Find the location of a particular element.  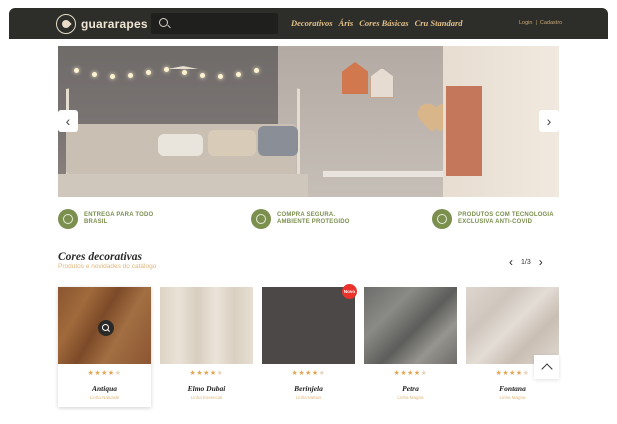

nav-cru-standard: Cru Standard is located at coordinates (439, 23).